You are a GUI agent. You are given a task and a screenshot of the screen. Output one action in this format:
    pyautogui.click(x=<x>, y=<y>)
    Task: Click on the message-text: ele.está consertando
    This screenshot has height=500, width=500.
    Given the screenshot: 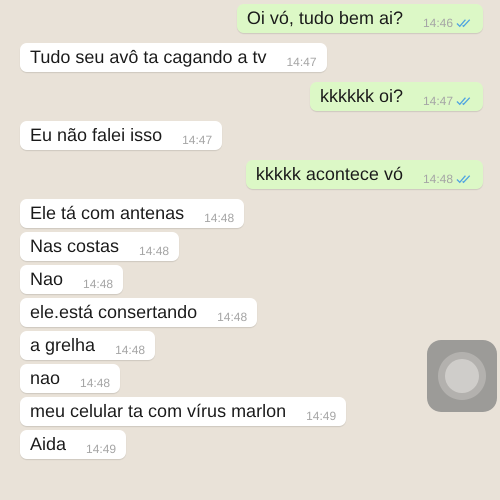 What is the action you would take?
    pyautogui.click(x=114, y=312)
    